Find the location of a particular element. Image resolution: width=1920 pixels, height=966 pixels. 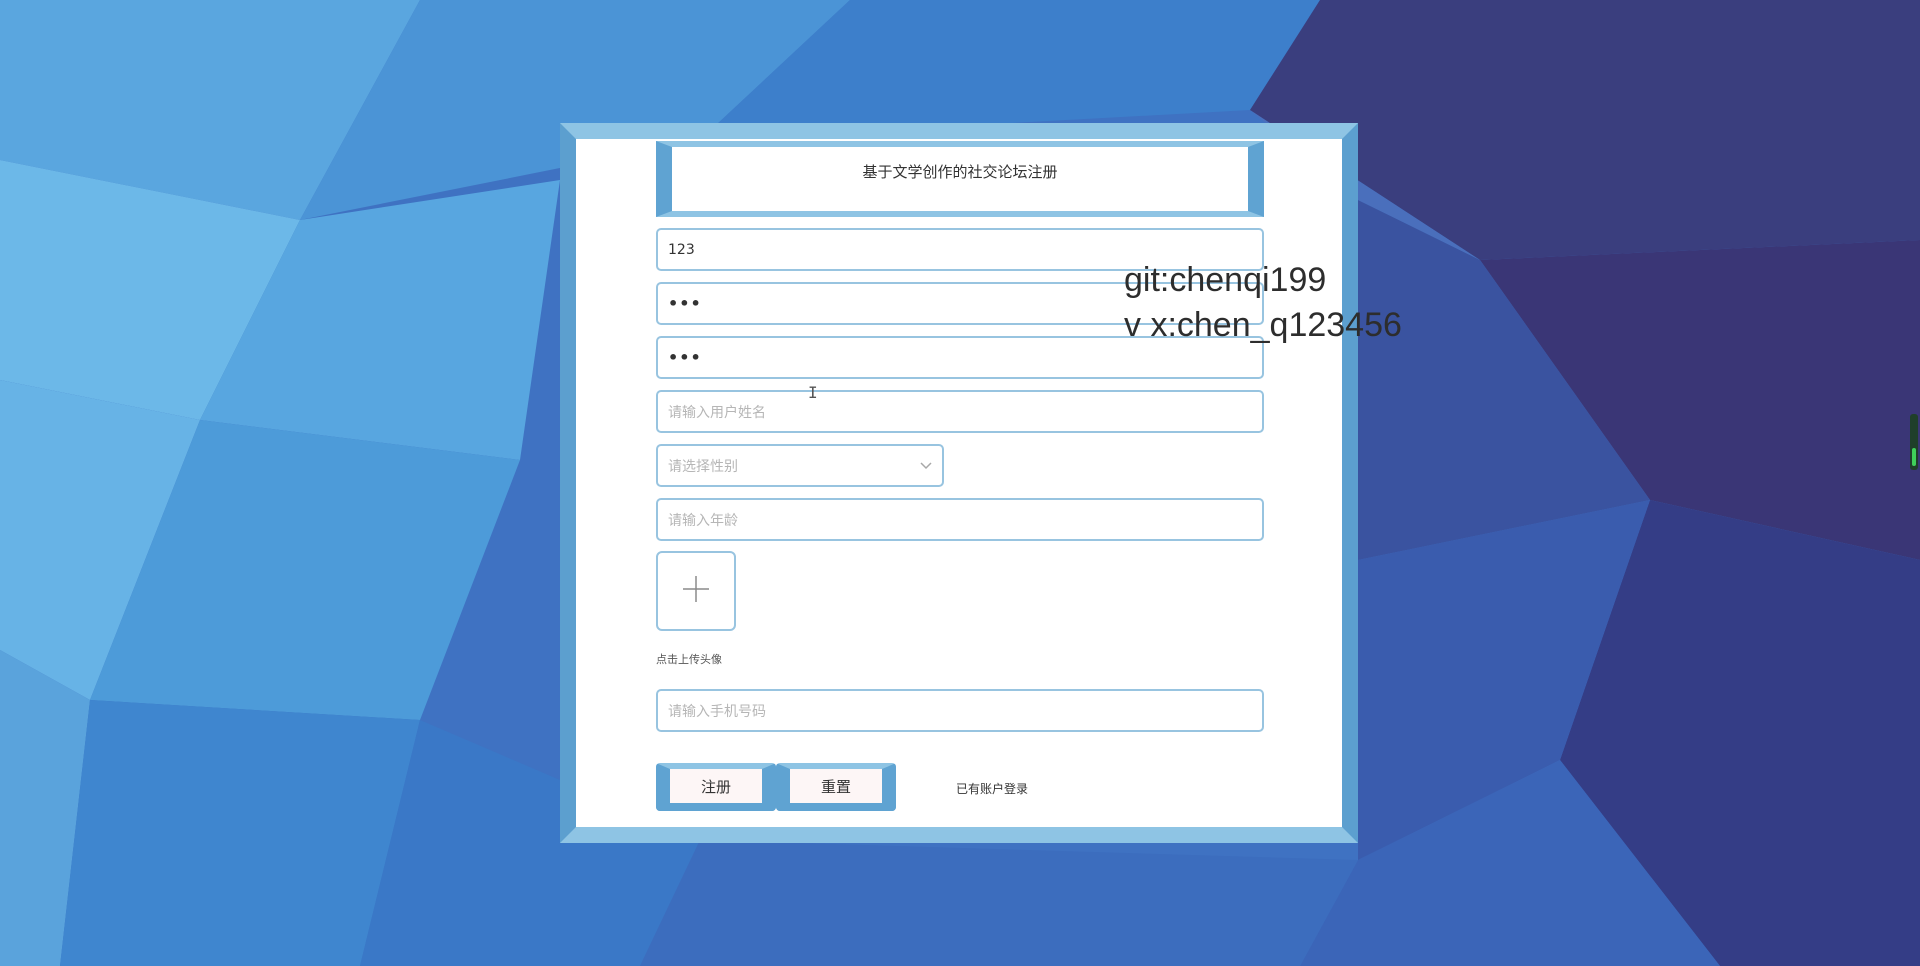

age-placeholder: 请输入年龄 is located at coordinates (703, 520).